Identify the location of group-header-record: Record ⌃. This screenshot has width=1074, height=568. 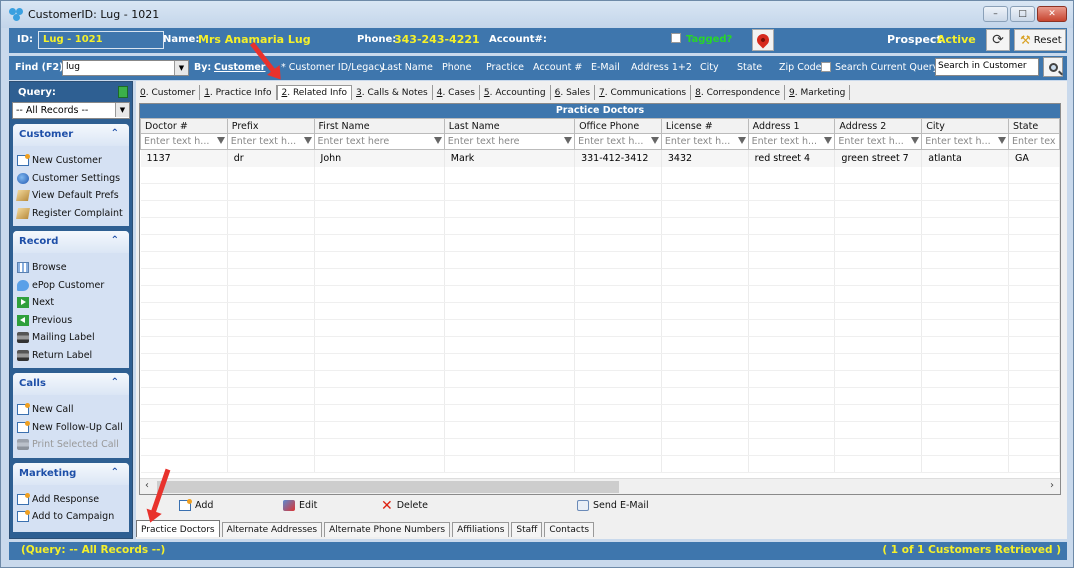
(71, 242).